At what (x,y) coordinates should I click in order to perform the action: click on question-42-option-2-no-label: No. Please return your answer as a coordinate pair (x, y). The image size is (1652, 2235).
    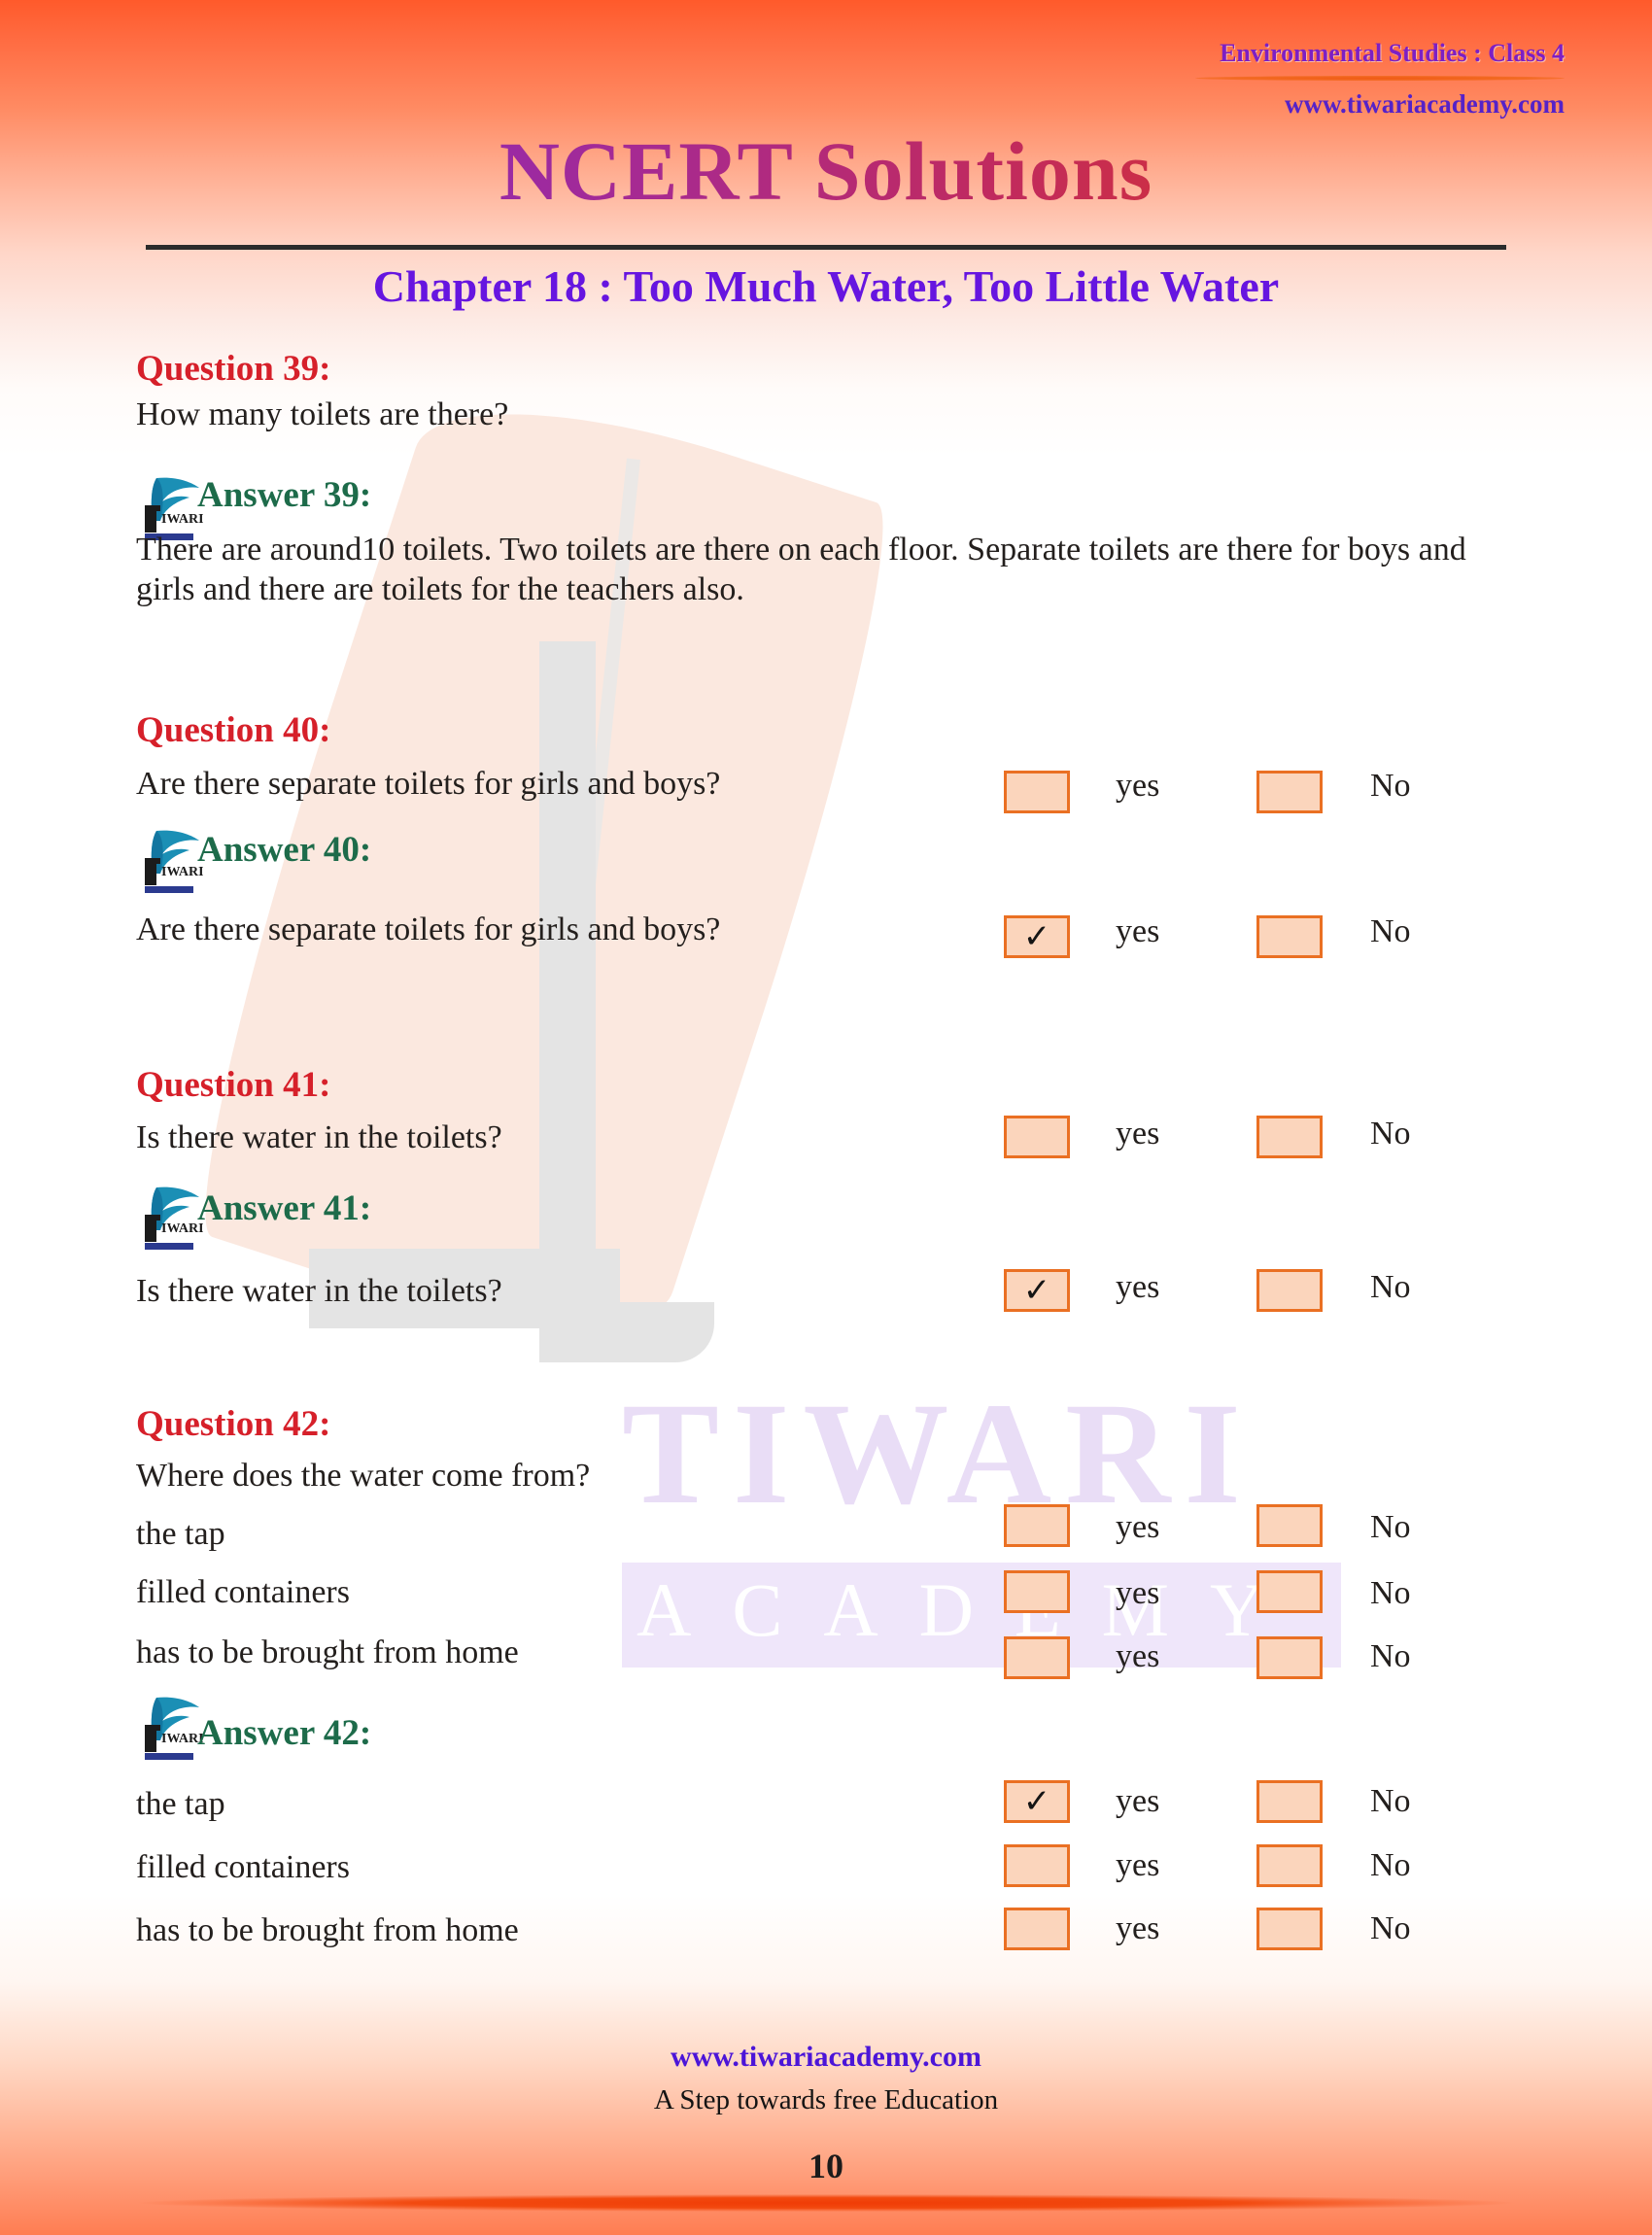
    Looking at the image, I should click on (1391, 1593).